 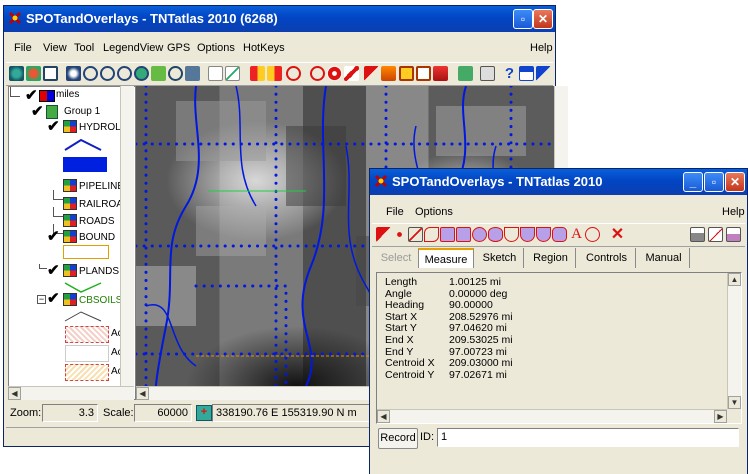 I want to click on layer-roads: ROADS, so click(x=97, y=221).